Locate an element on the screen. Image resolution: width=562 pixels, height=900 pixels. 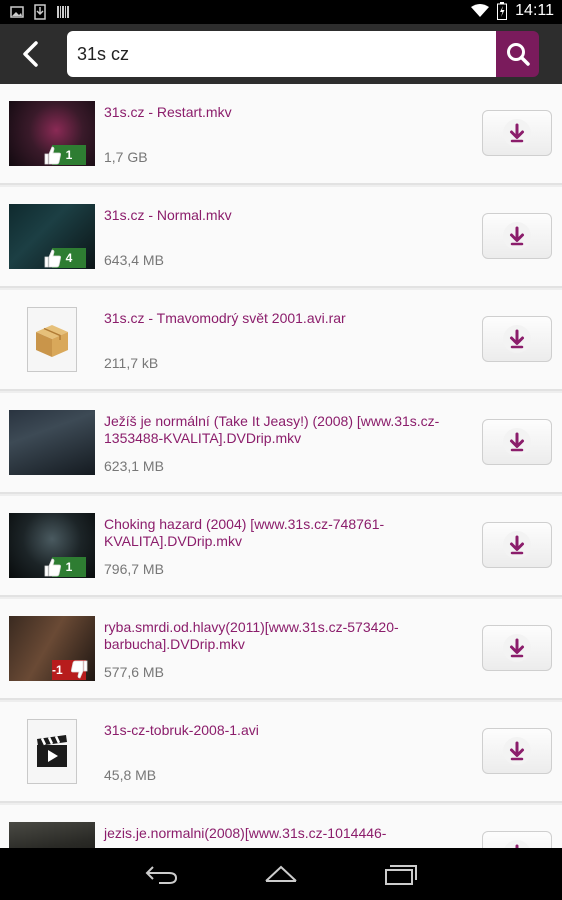
back-button is located at coordinates (31, 54).